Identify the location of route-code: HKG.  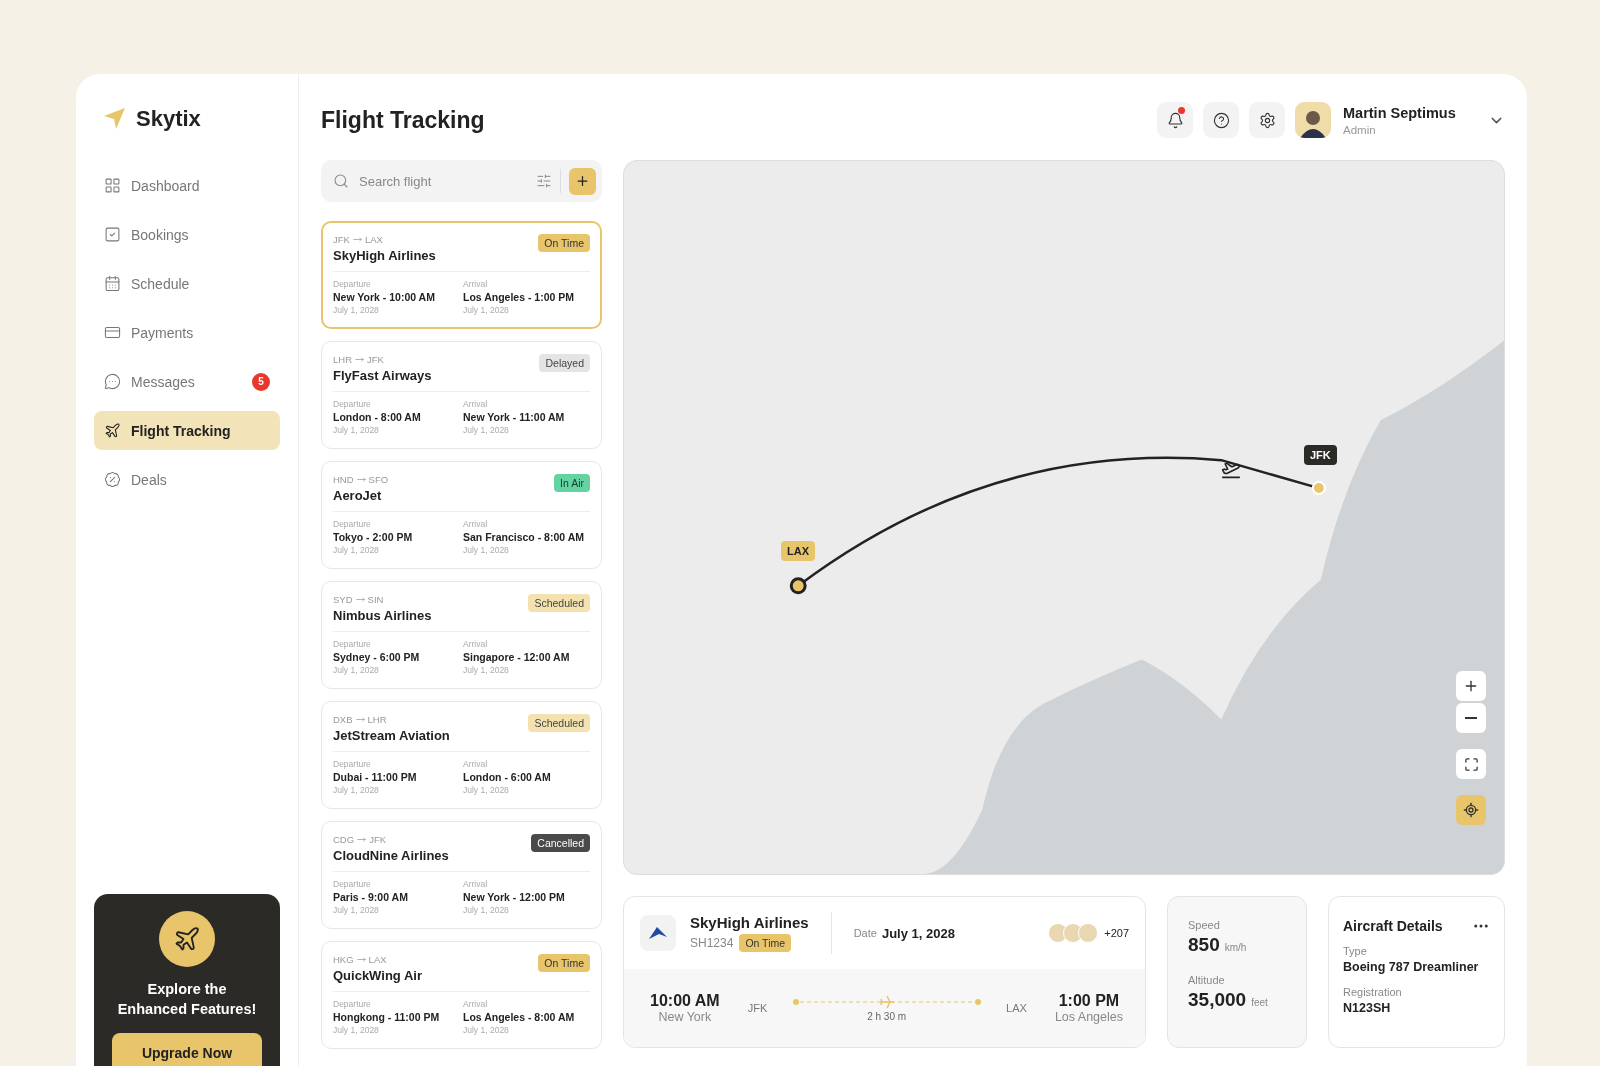
(343, 959).